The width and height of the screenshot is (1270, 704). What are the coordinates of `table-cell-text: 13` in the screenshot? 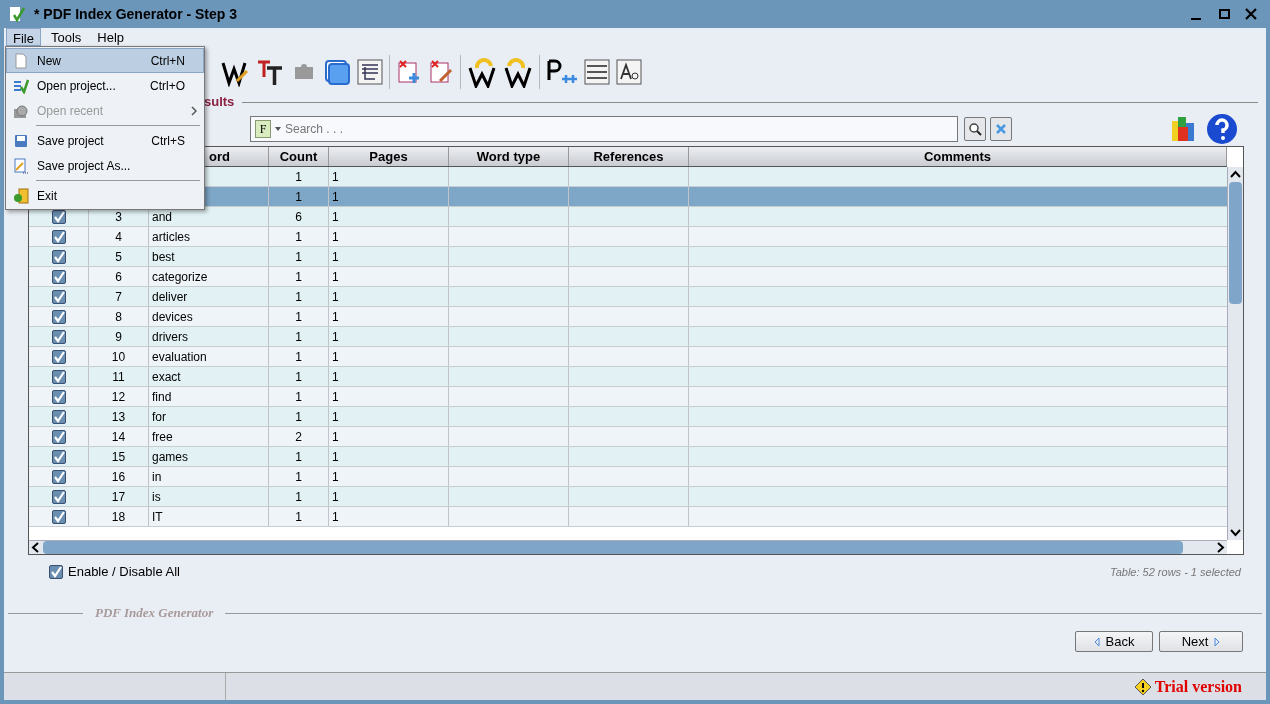 It's located at (118, 417).